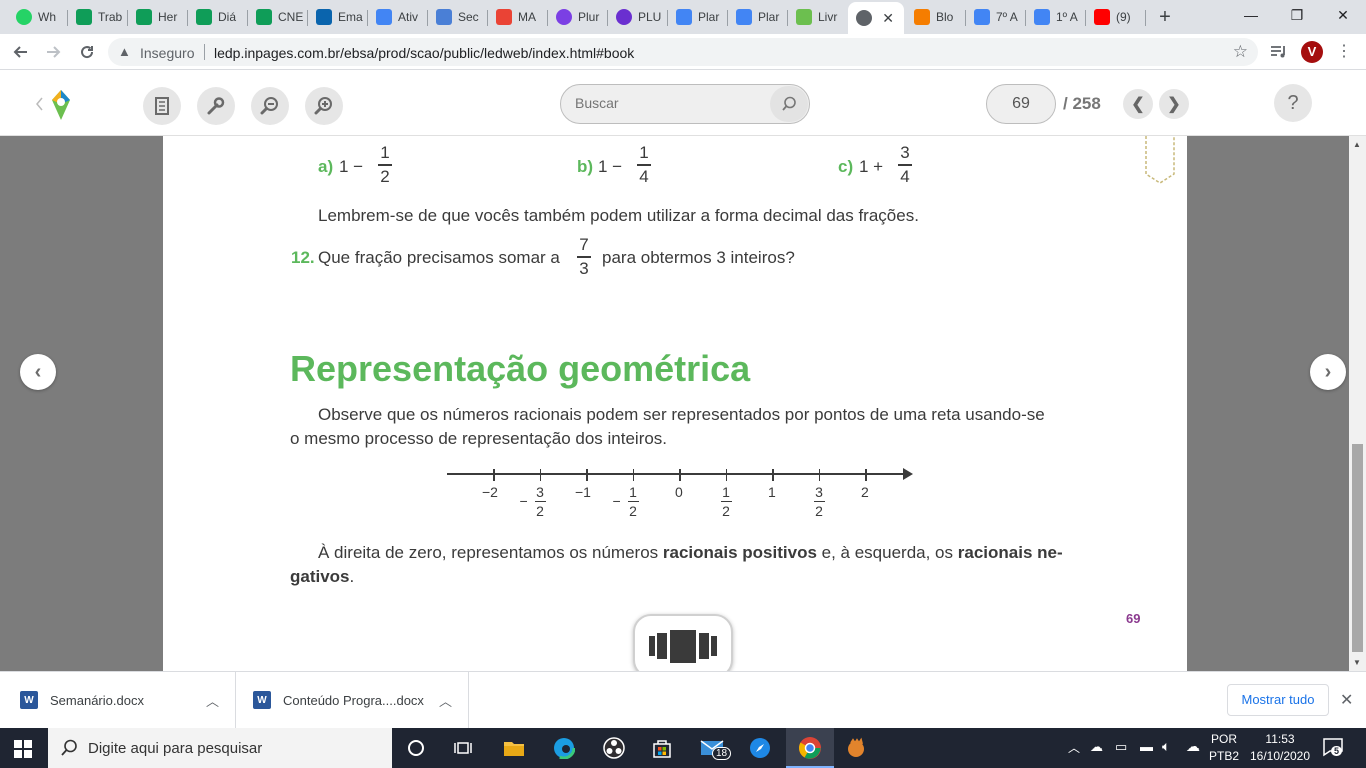  I want to click on download-item: W Semanário.docx ︿, so click(128, 700).